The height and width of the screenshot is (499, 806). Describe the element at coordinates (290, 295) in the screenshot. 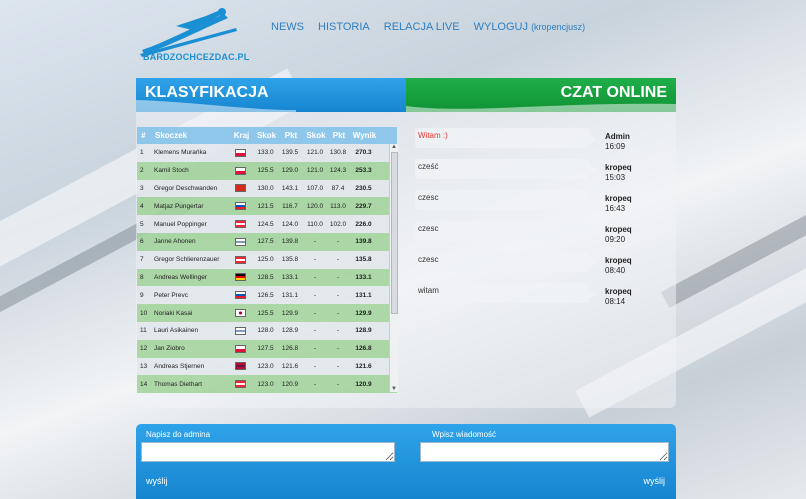

I see `jump1-points-cell: 131.1` at that location.